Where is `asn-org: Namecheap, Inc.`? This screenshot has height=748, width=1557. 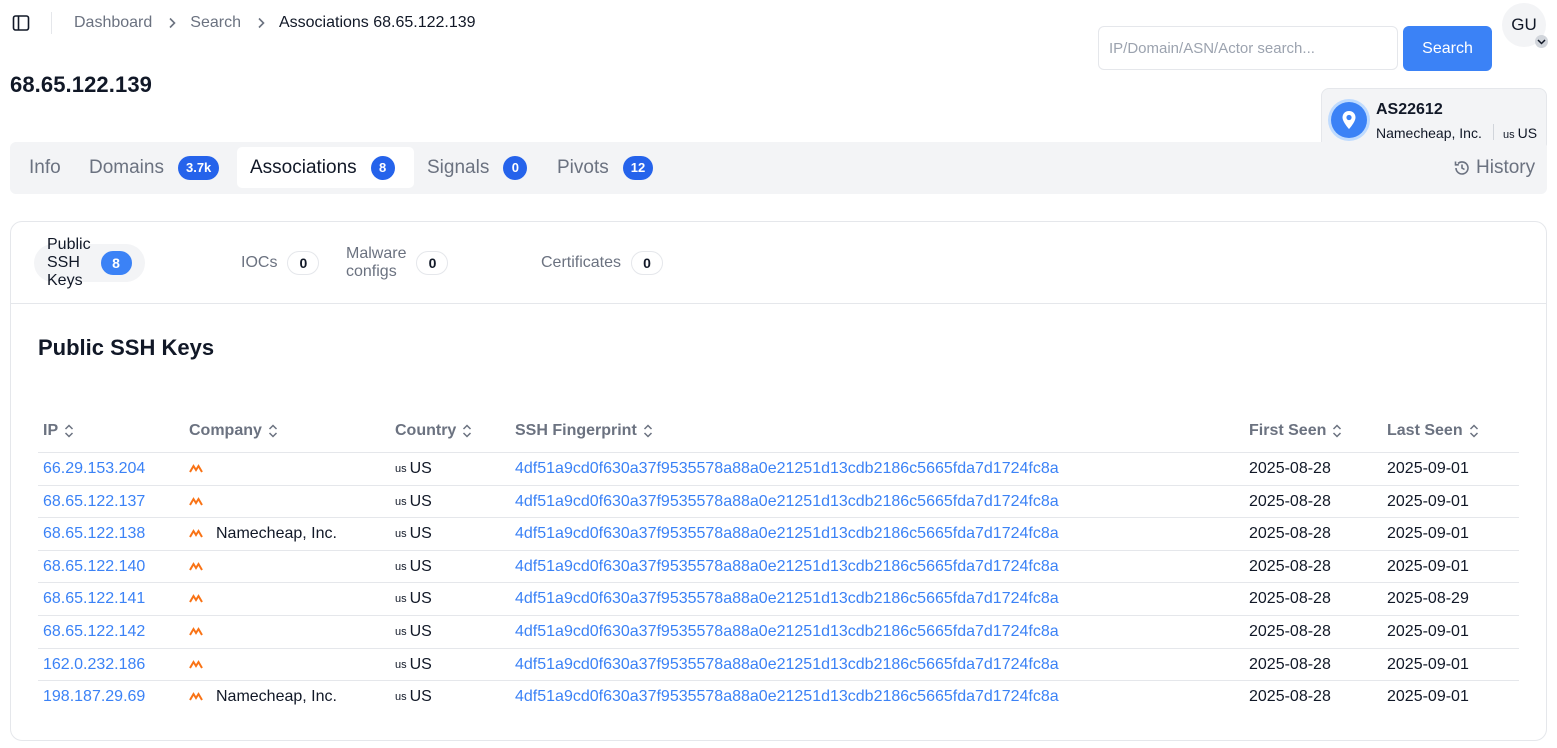
asn-org: Namecheap, Inc. is located at coordinates (1429, 133).